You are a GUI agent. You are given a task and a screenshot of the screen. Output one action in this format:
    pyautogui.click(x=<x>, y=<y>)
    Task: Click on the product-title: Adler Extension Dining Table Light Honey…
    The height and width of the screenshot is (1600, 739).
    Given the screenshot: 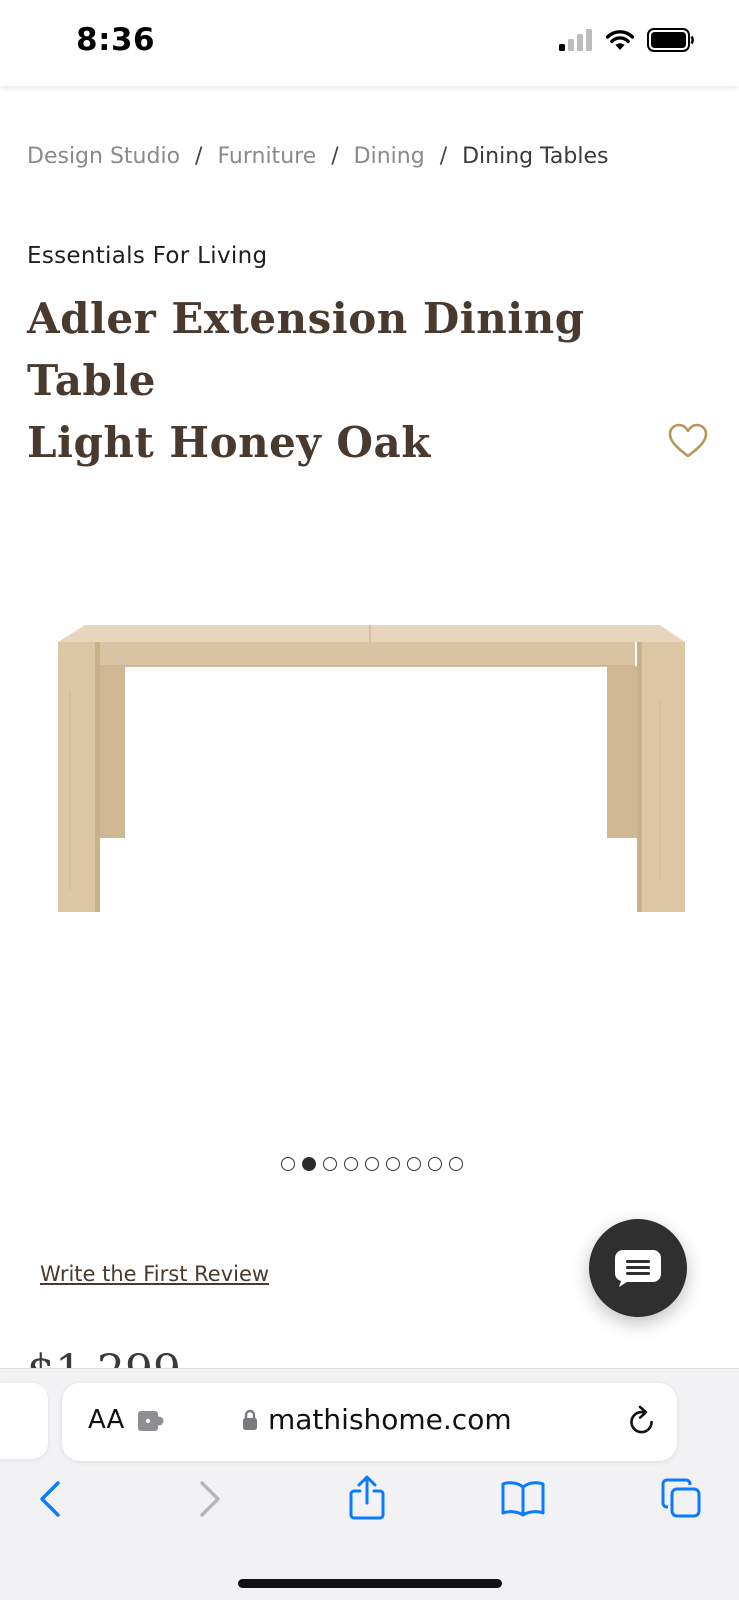 What is the action you would take?
    pyautogui.click(x=357, y=381)
    